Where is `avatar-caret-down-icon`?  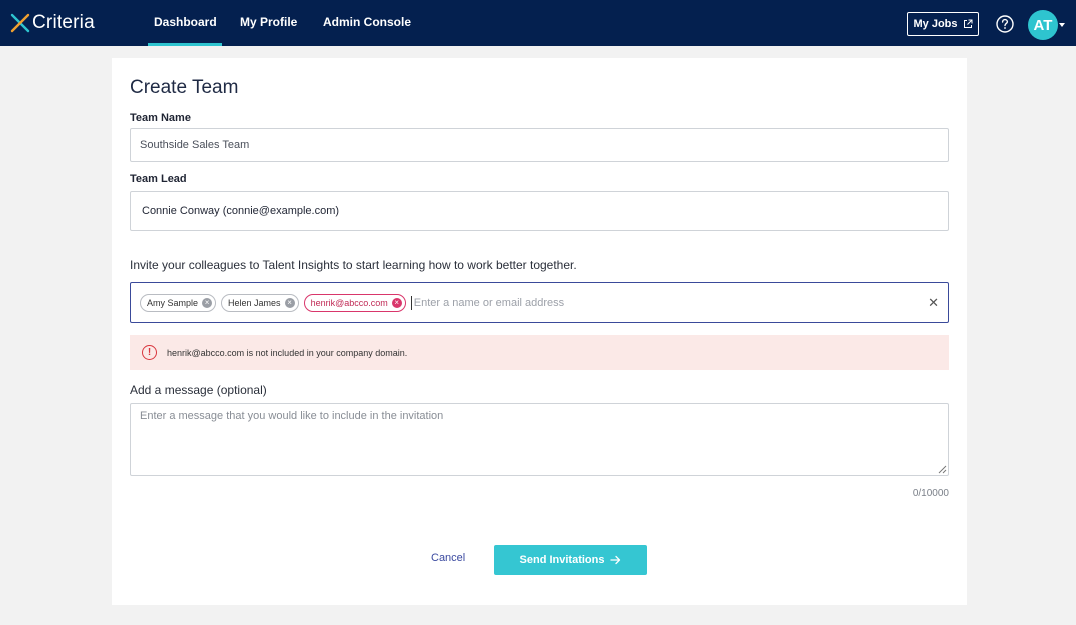 avatar-caret-down-icon is located at coordinates (1062, 25).